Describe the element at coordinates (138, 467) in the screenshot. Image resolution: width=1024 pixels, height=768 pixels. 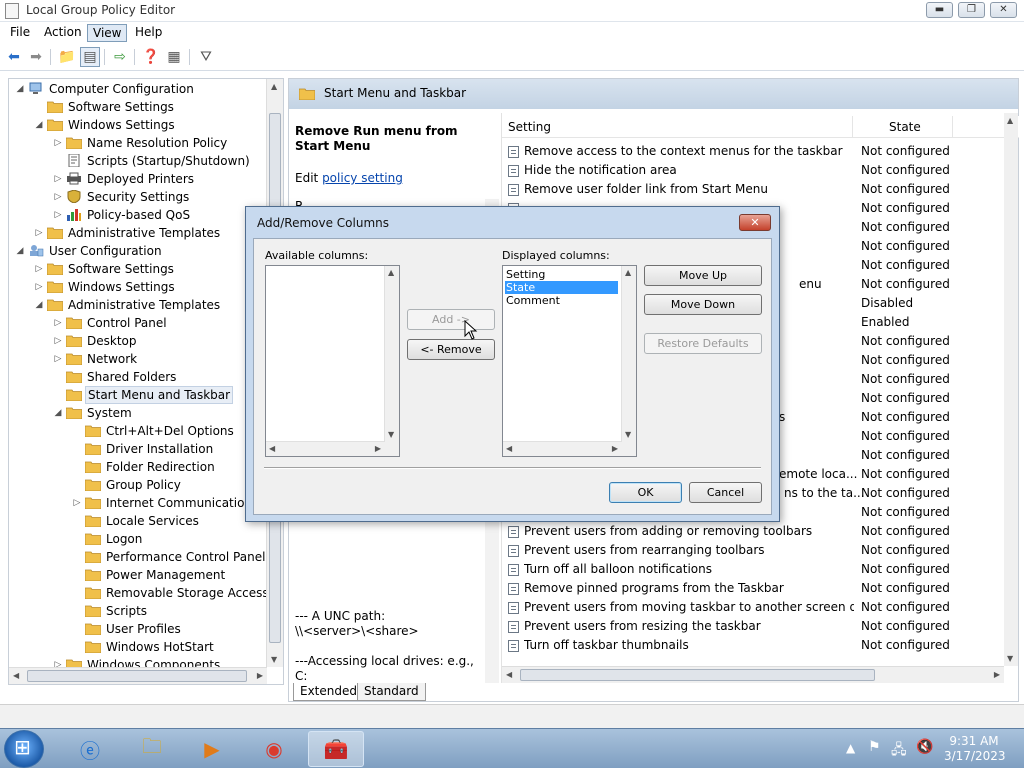
I see `tree-item: Folder Redirection` at that location.